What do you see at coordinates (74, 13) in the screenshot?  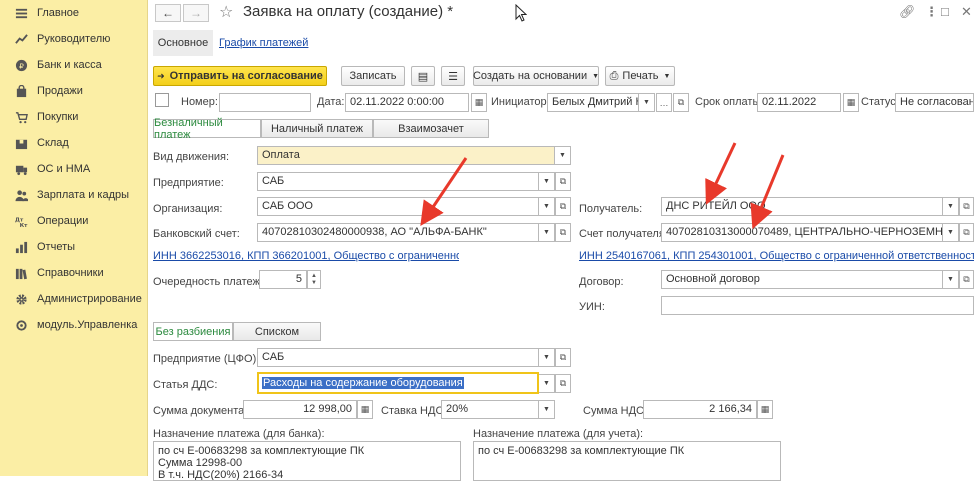 I see `sidebar-item-main: Главное` at bounding box center [74, 13].